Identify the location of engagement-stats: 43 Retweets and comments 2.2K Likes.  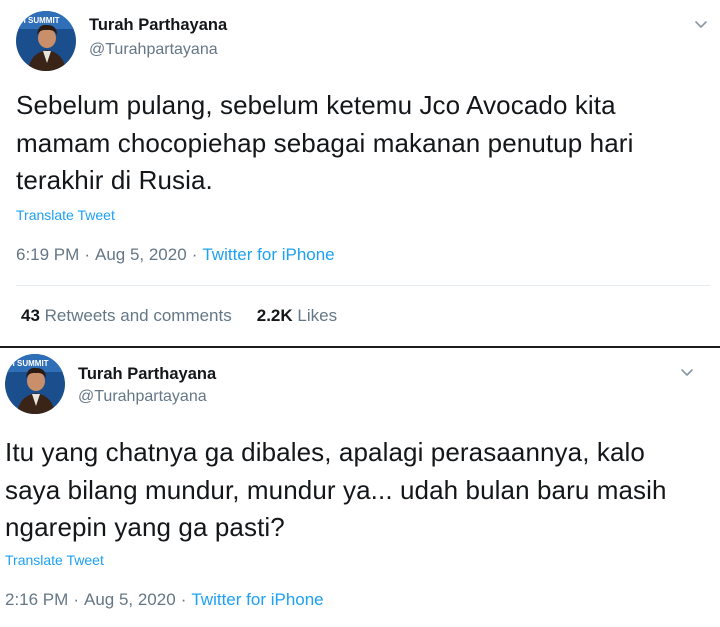
(179, 316).